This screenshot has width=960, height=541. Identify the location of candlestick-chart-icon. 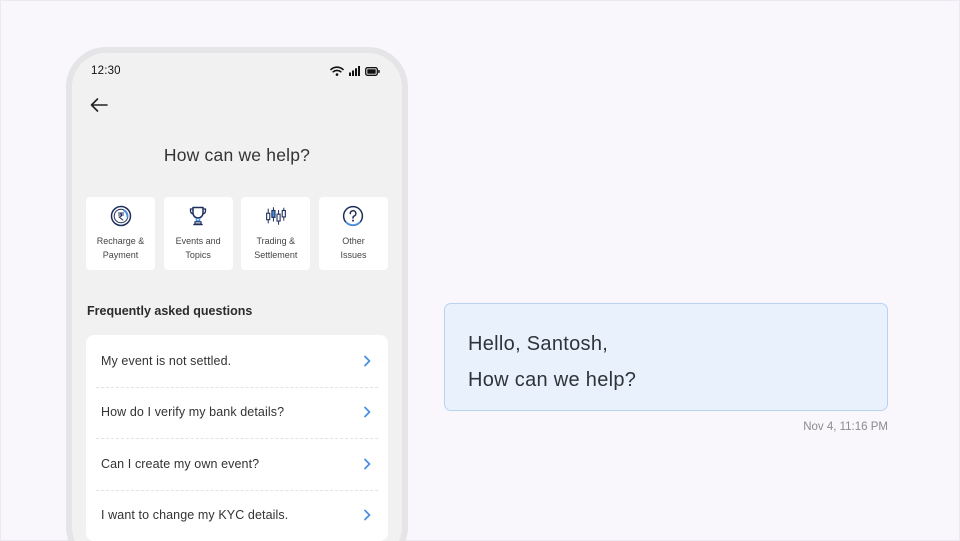
(276, 216).